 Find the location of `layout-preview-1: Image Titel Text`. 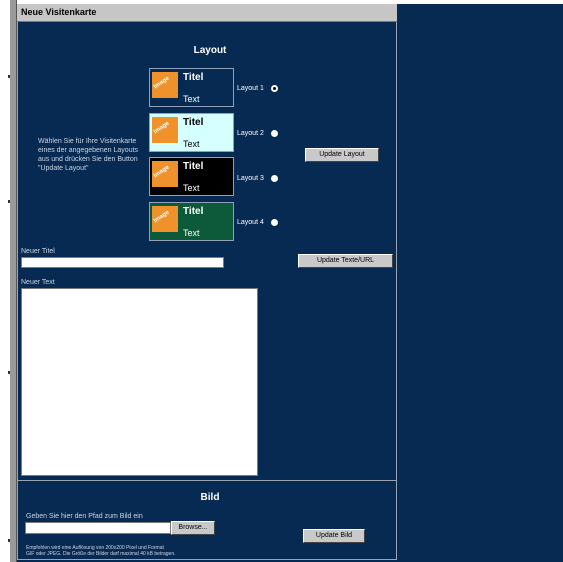

layout-preview-1: Image Titel Text is located at coordinates (191, 87).